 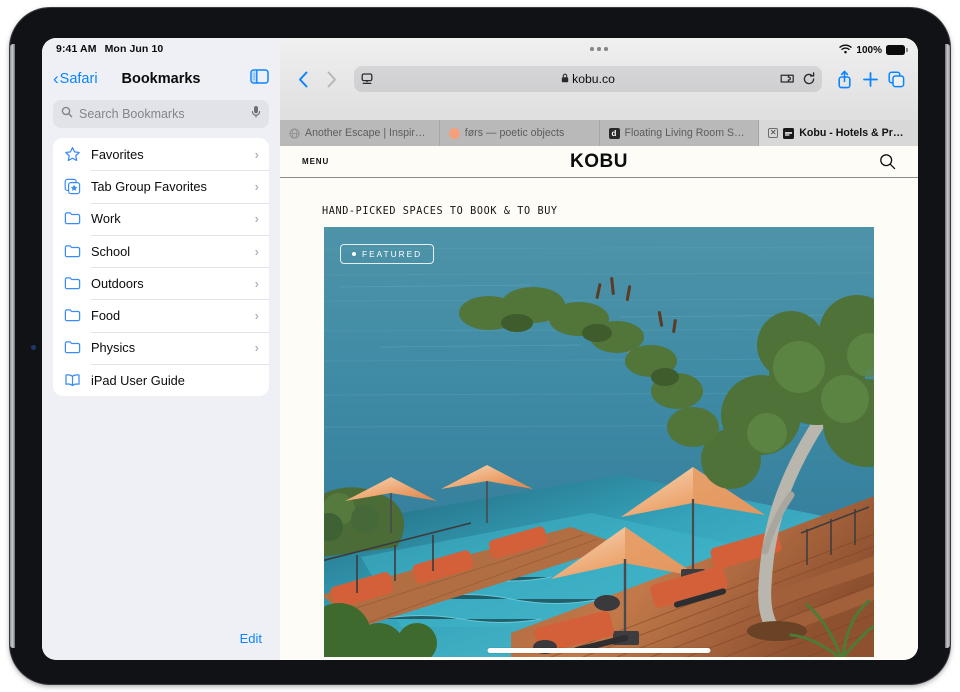 I want to click on multitasking-controls-button, so click(x=599, y=49).